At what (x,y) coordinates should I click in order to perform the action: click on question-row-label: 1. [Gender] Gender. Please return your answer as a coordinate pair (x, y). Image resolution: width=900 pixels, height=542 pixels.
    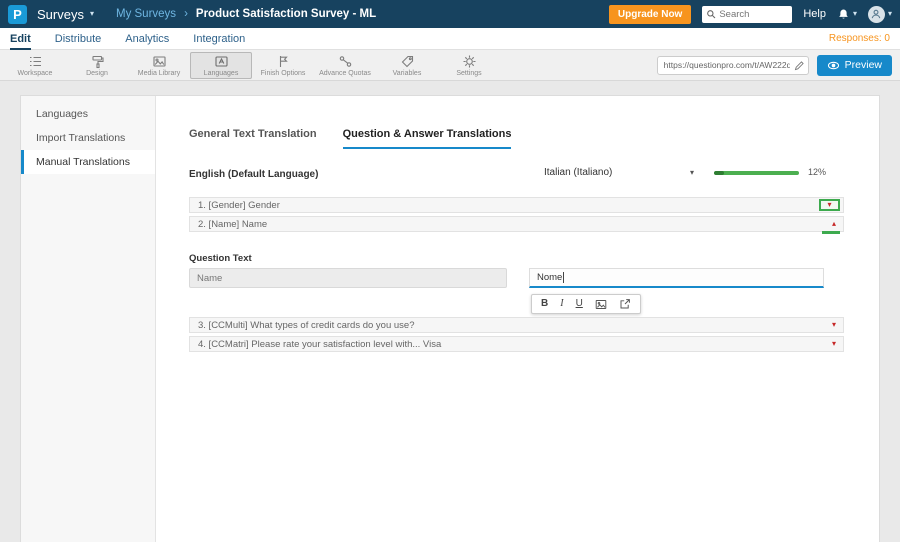
    Looking at the image, I should click on (239, 205).